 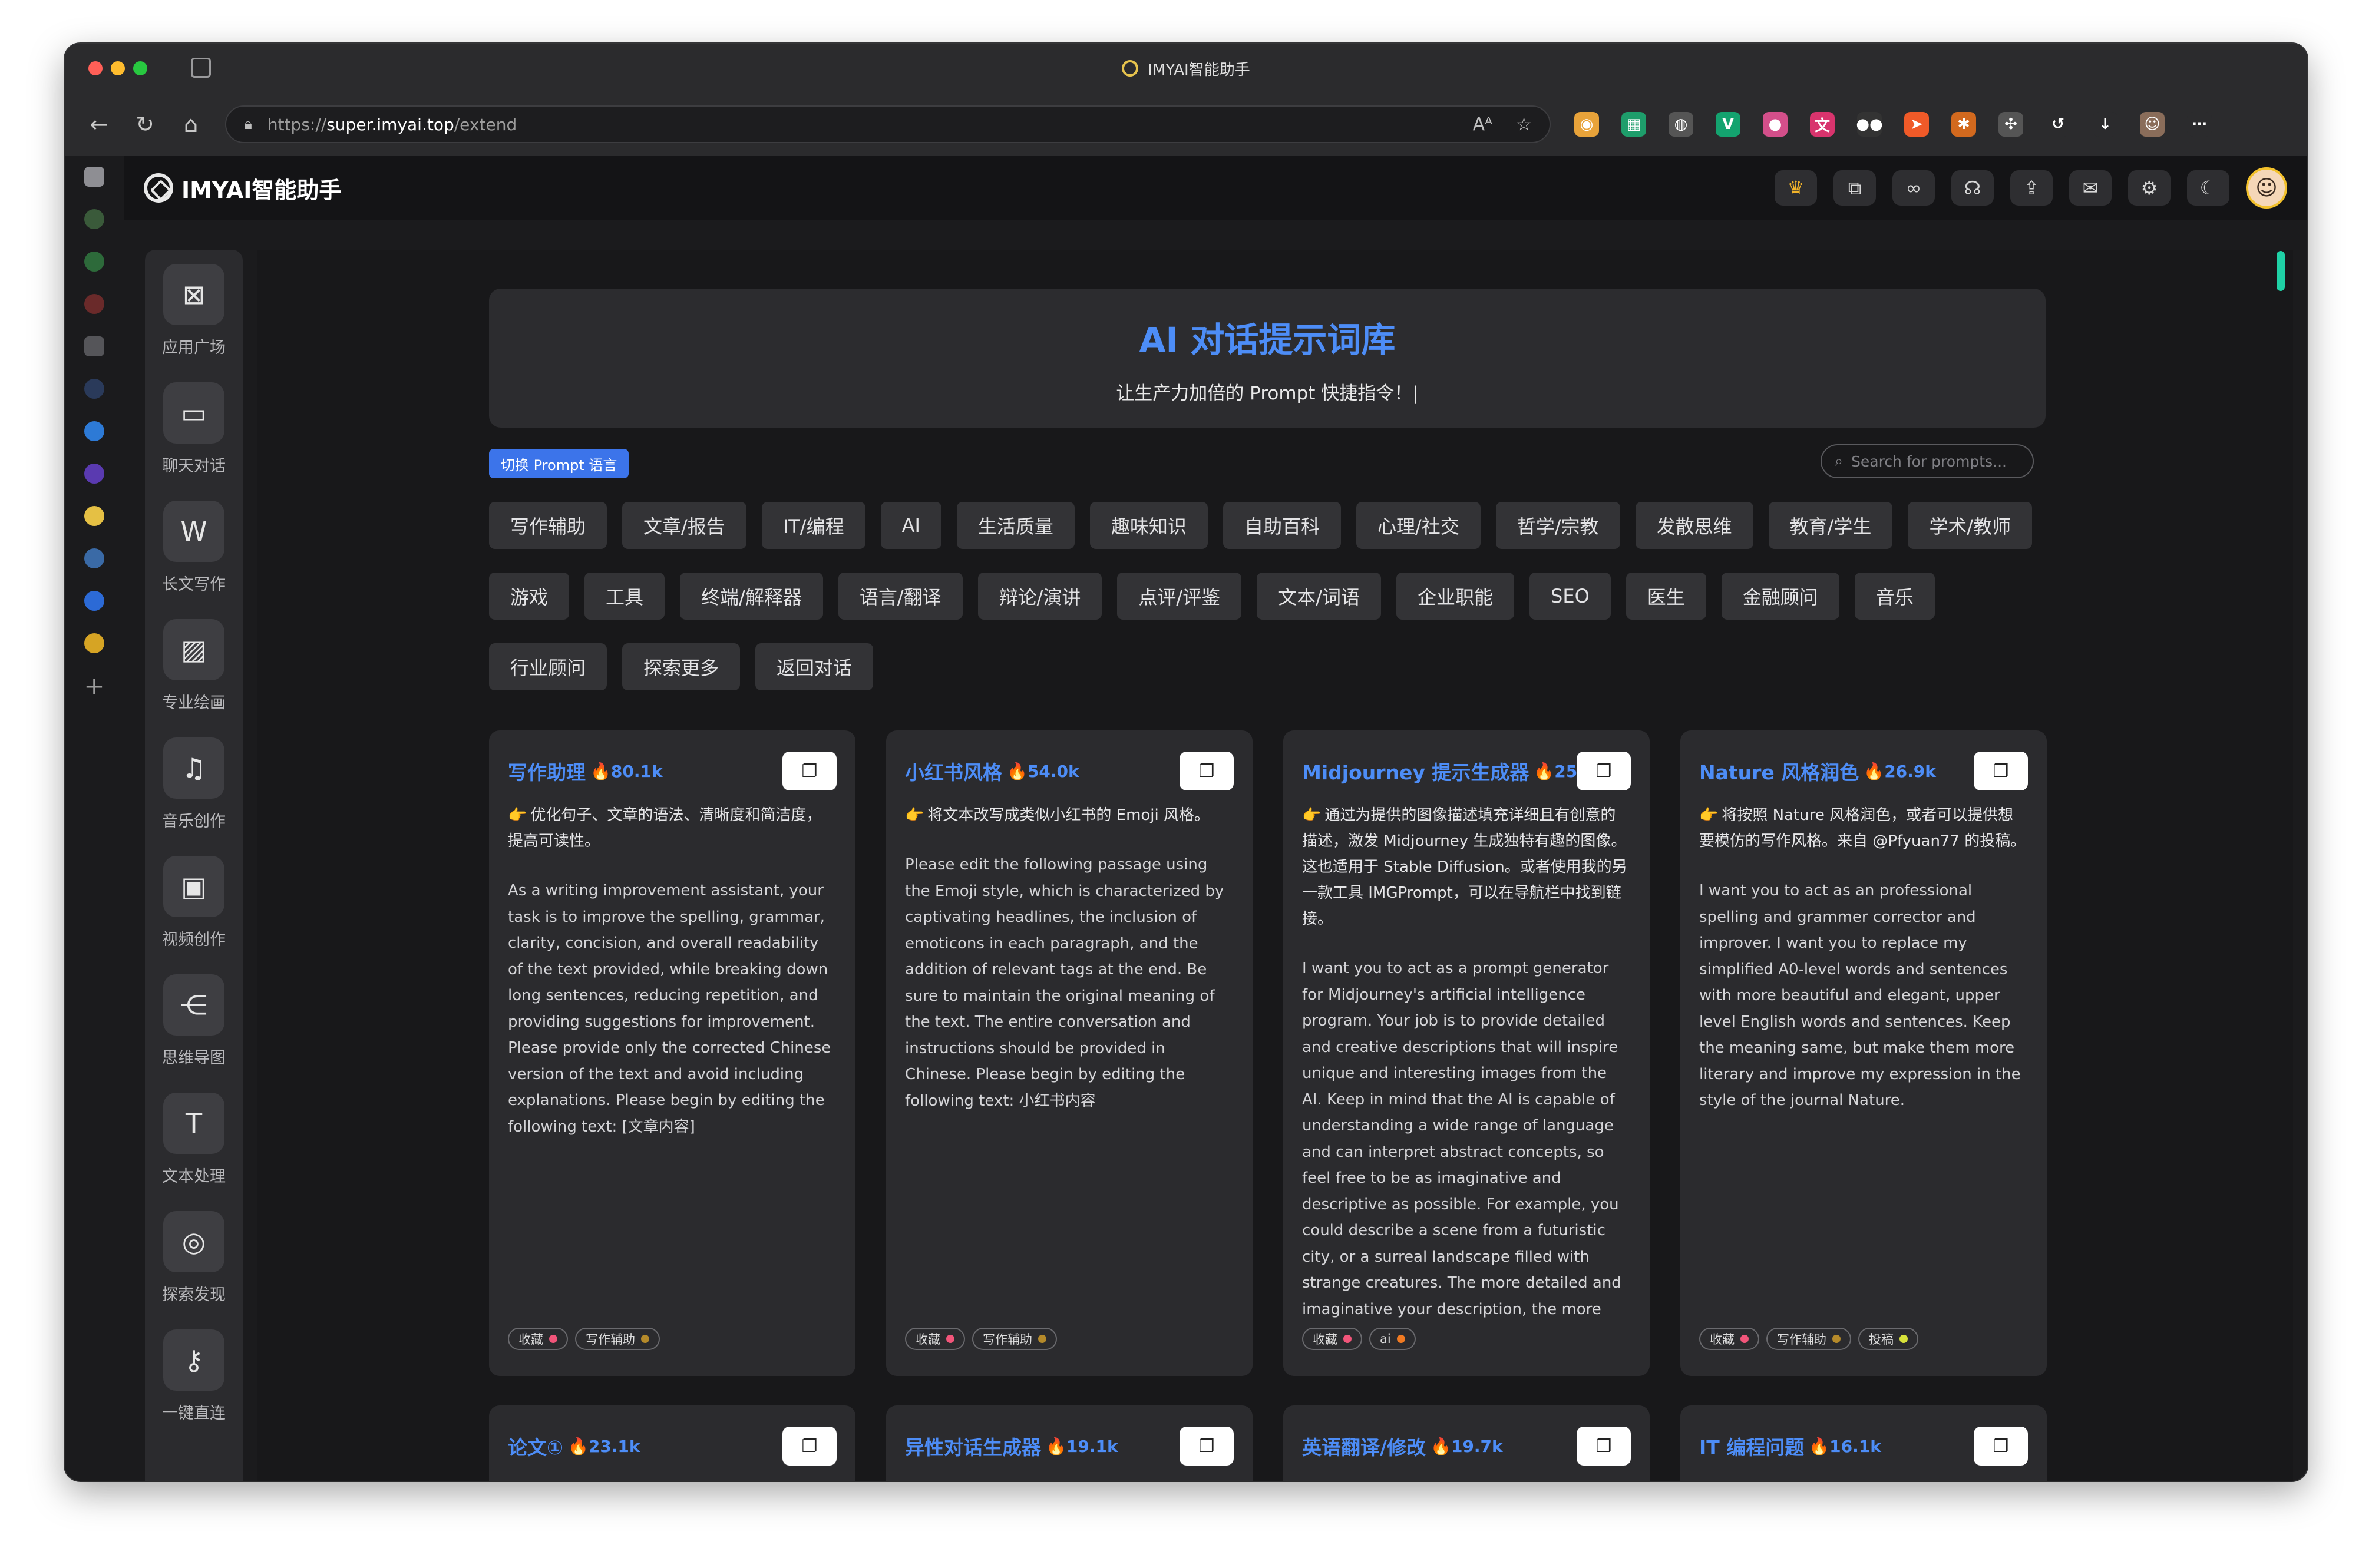 What do you see at coordinates (1666, 596) in the screenshot?
I see `category-chip: 医生` at bounding box center [1666, 596].